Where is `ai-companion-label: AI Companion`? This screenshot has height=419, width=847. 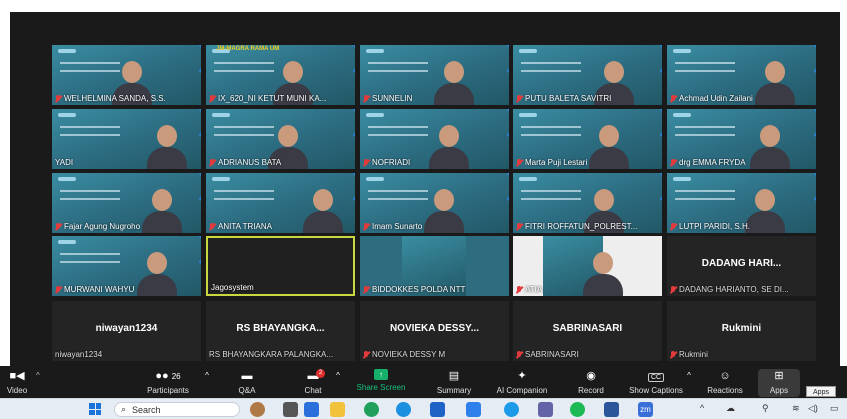 ai-companion-label: AI Companion is located at coordinates (522, 390).